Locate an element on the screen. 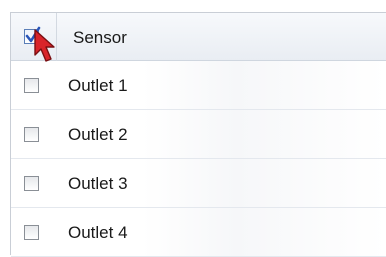  outlet-label: Outlet 4 is located at coordinates (98, 232).